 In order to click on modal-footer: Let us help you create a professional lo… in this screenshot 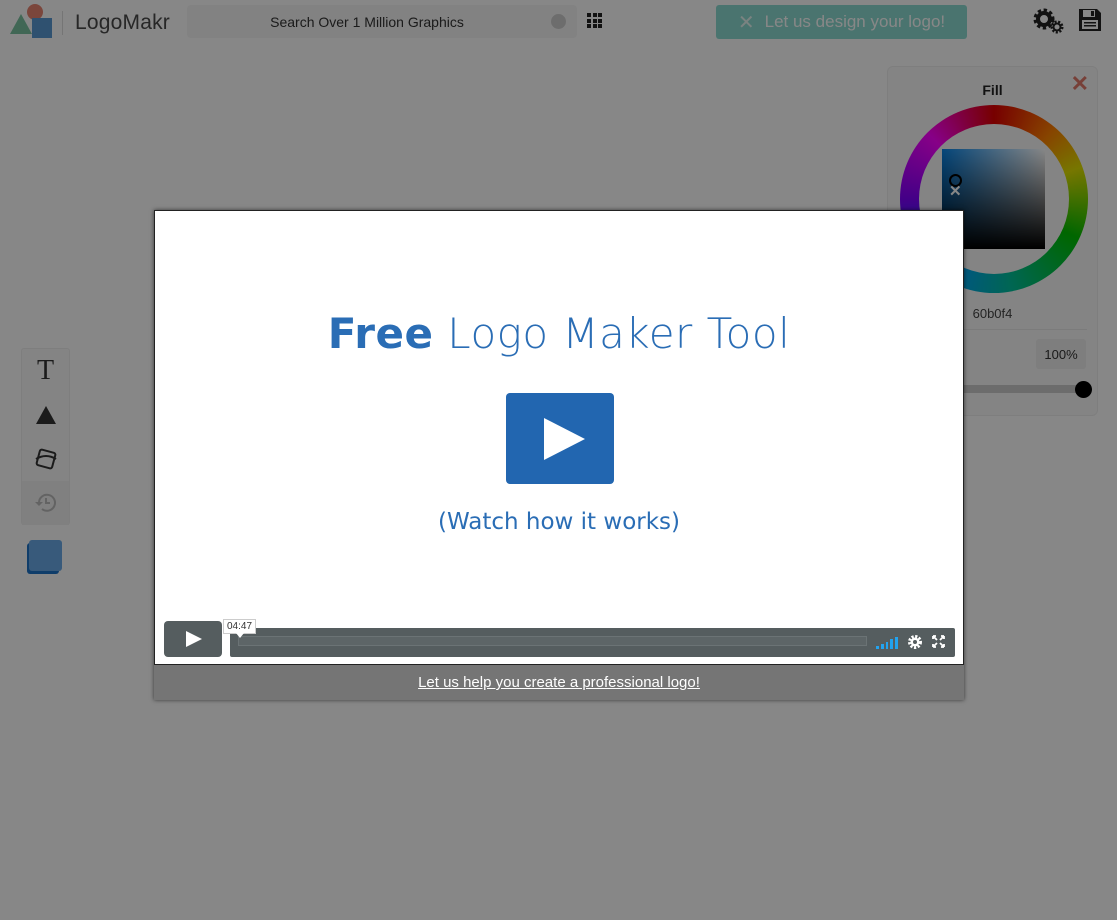, I will do `click(559, 682)`.